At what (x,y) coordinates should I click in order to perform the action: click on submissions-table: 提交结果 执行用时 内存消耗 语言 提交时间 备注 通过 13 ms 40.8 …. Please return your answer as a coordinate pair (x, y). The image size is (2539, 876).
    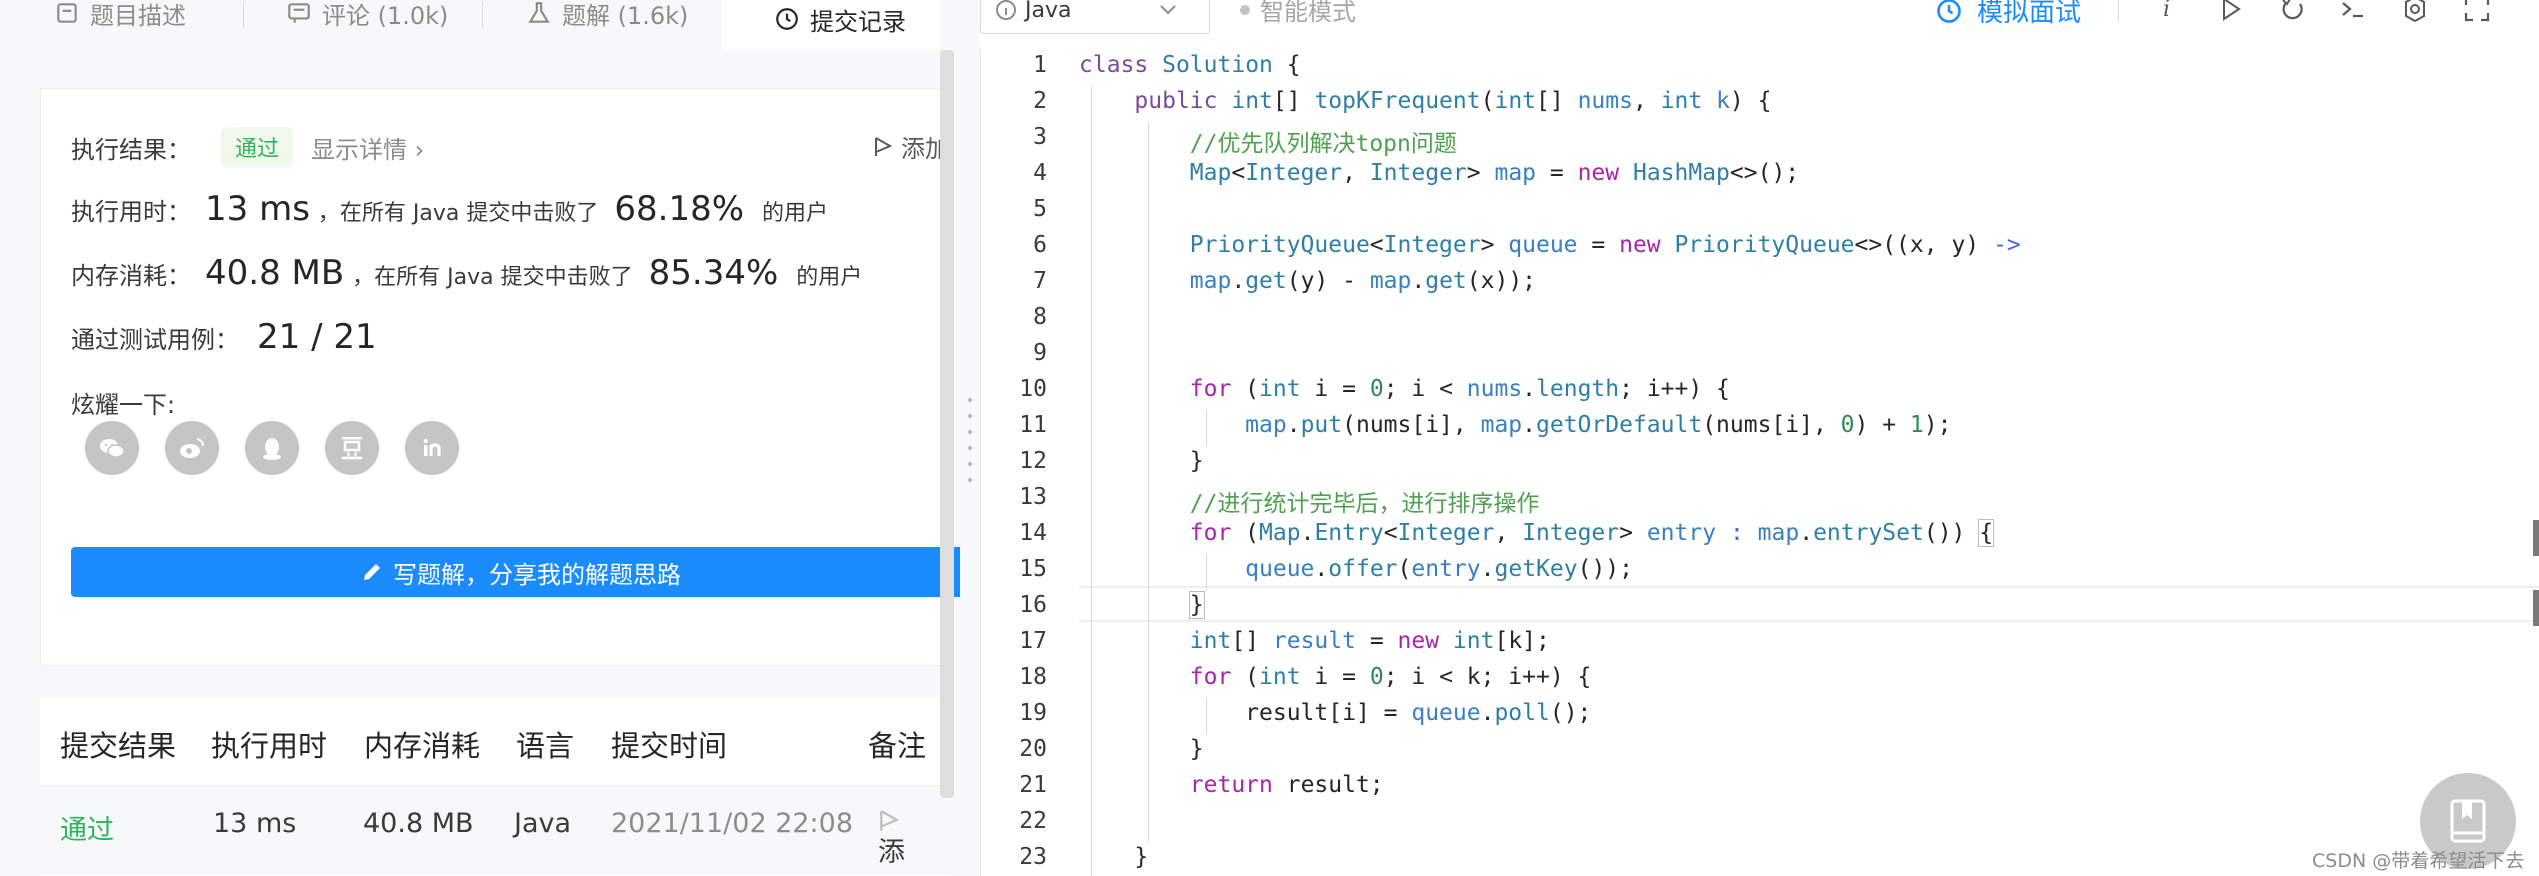
    Looking at the image, I should click on (495, 786).